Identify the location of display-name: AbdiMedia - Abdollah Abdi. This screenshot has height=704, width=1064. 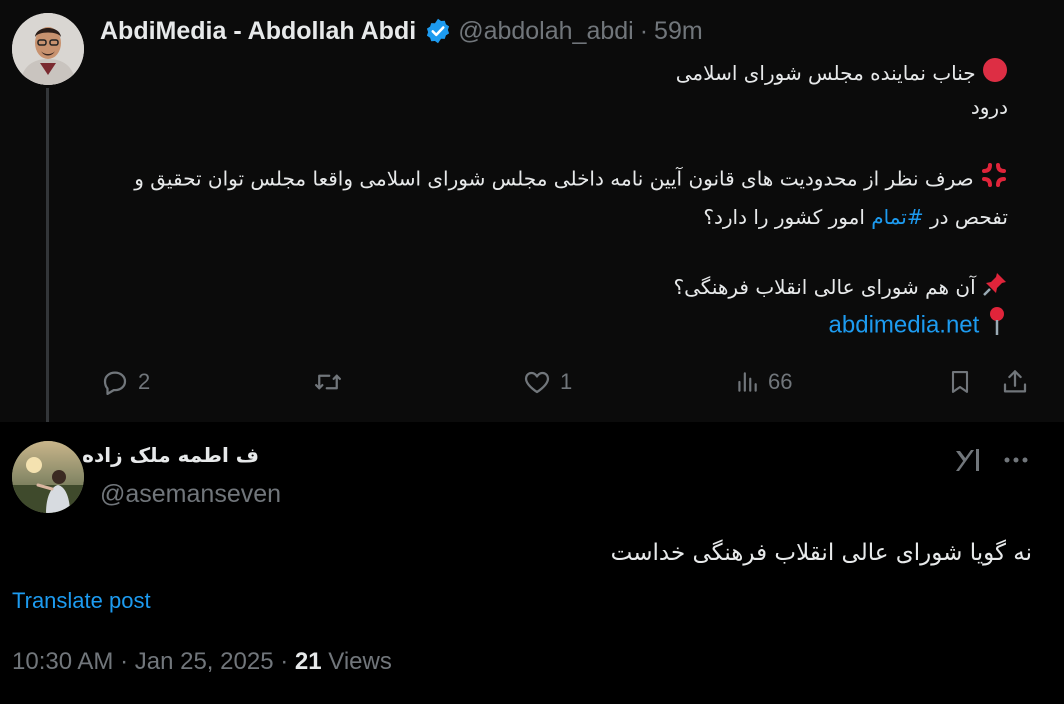
(258, 31).